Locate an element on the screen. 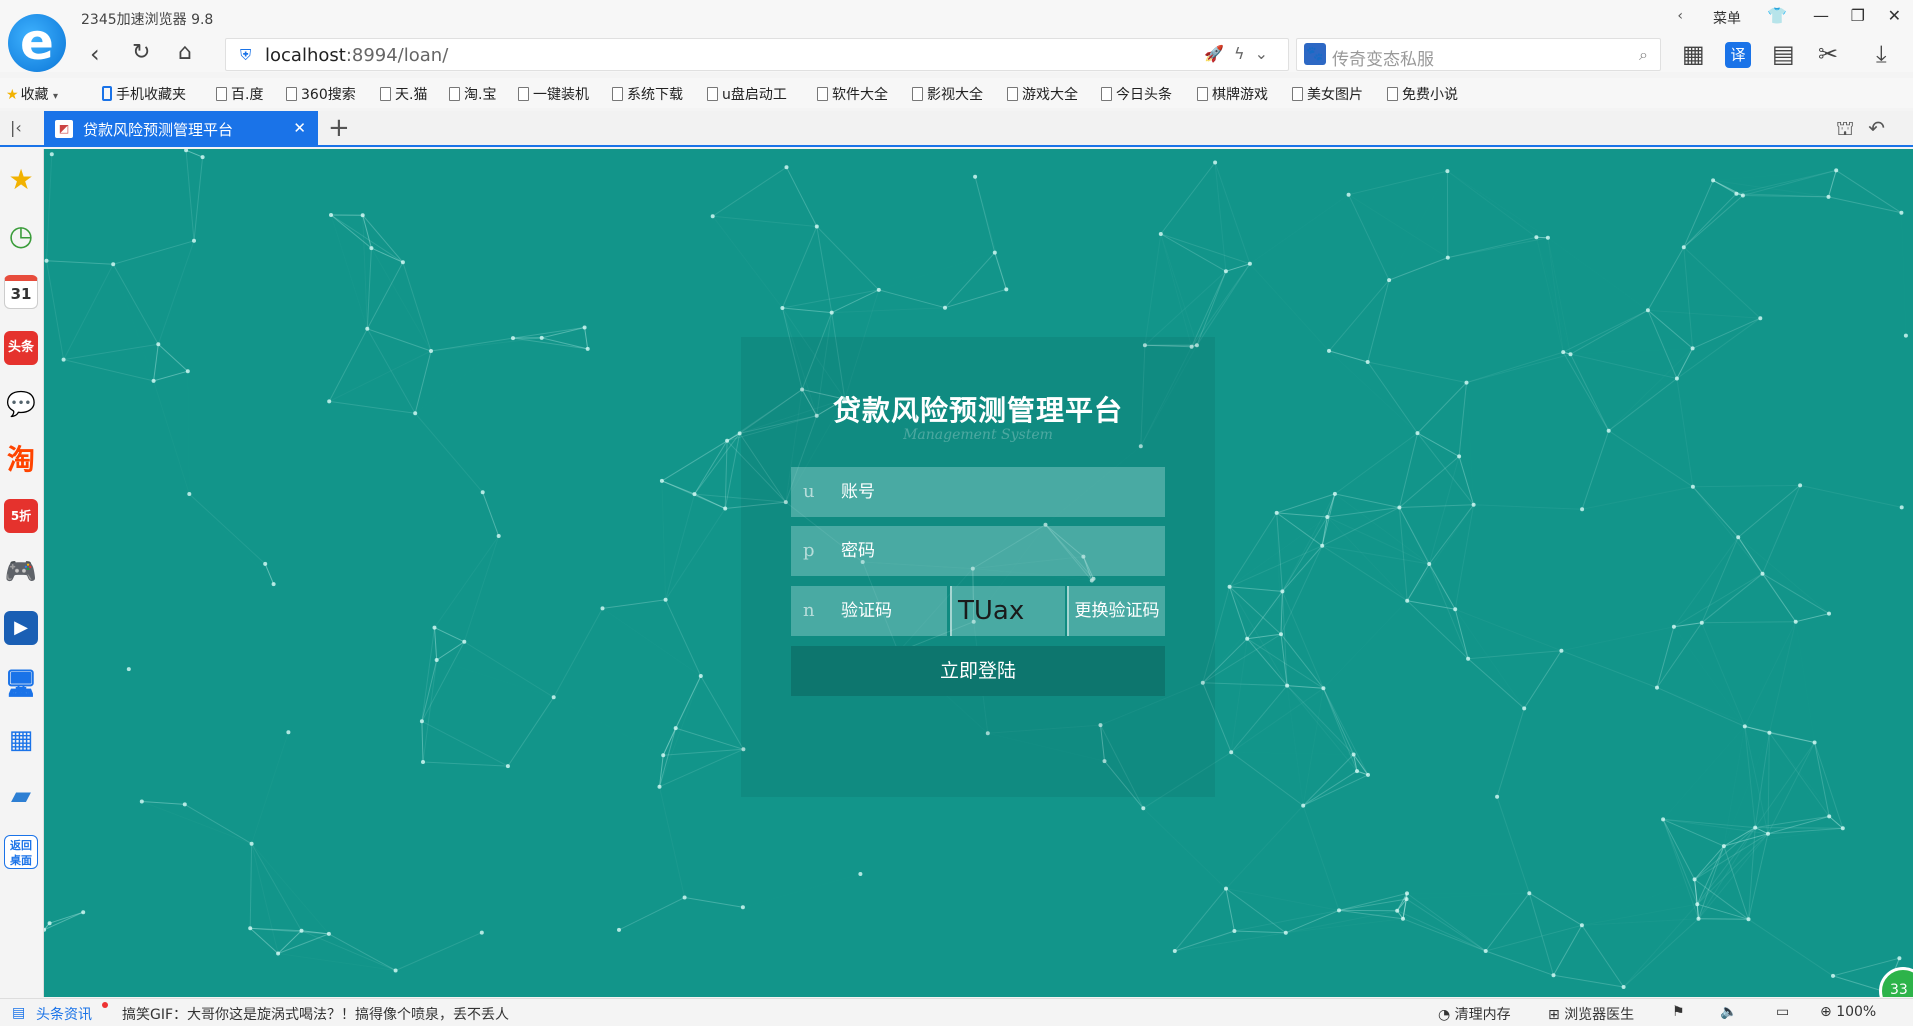  bookmark-item: 游戏大全 is located at coordinates (1042, 94).